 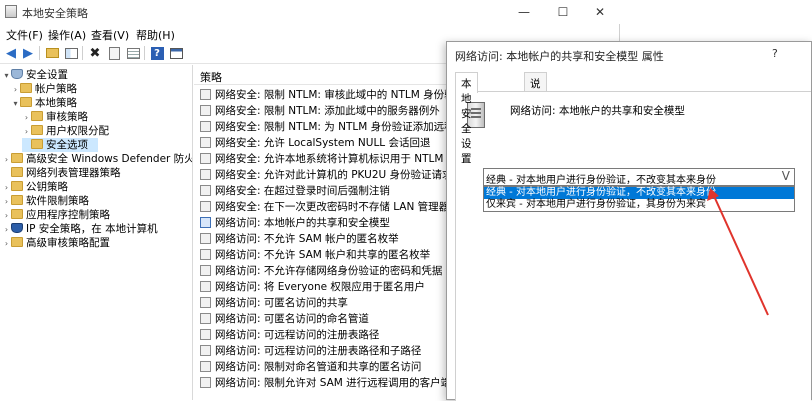 I want to click on window-title: 本地安全策略, so click(x=55, y=13).